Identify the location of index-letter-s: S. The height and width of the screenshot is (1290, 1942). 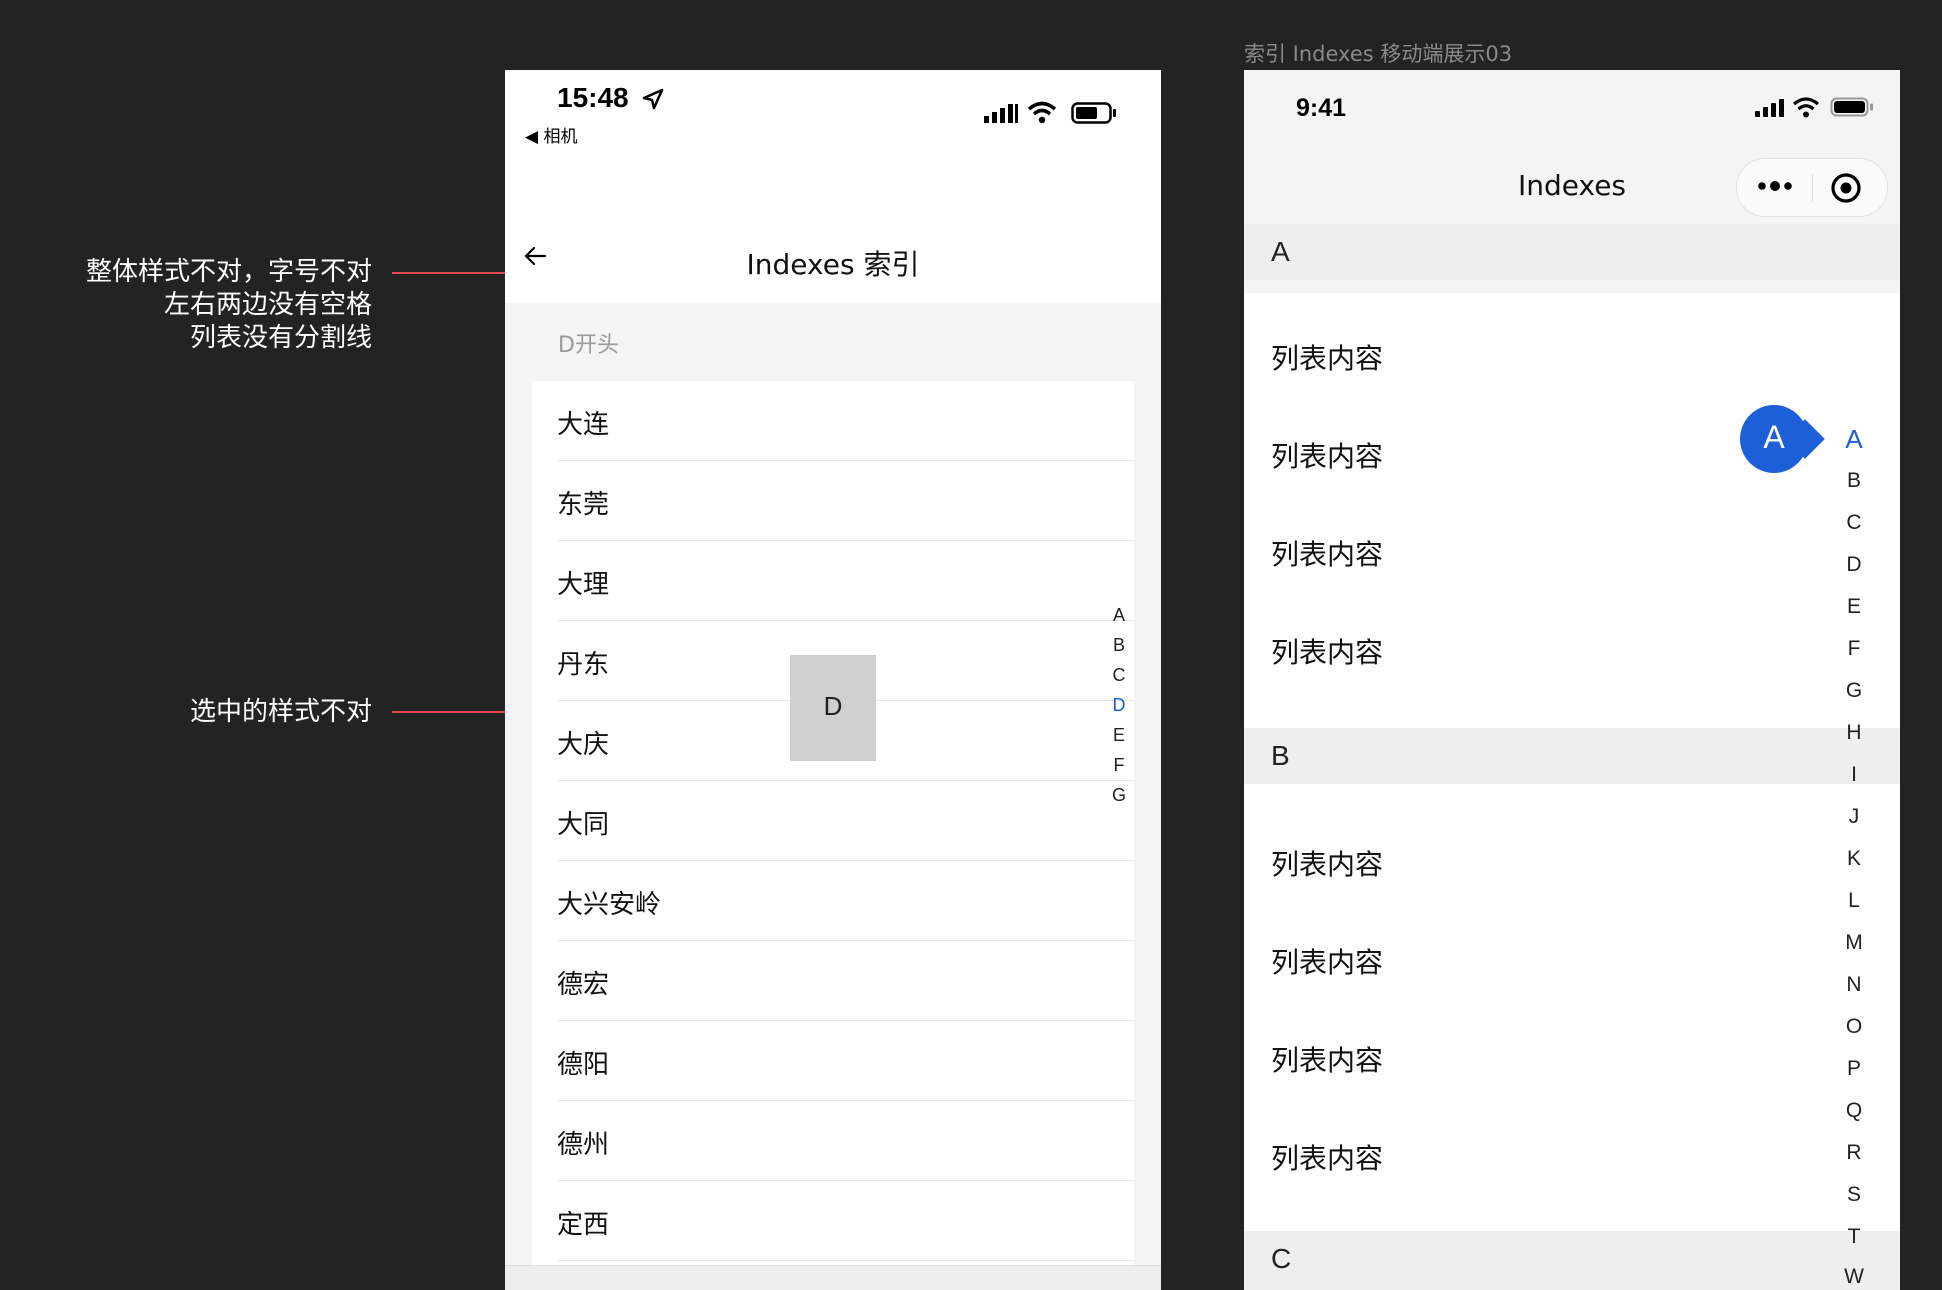
(1854, 1195).